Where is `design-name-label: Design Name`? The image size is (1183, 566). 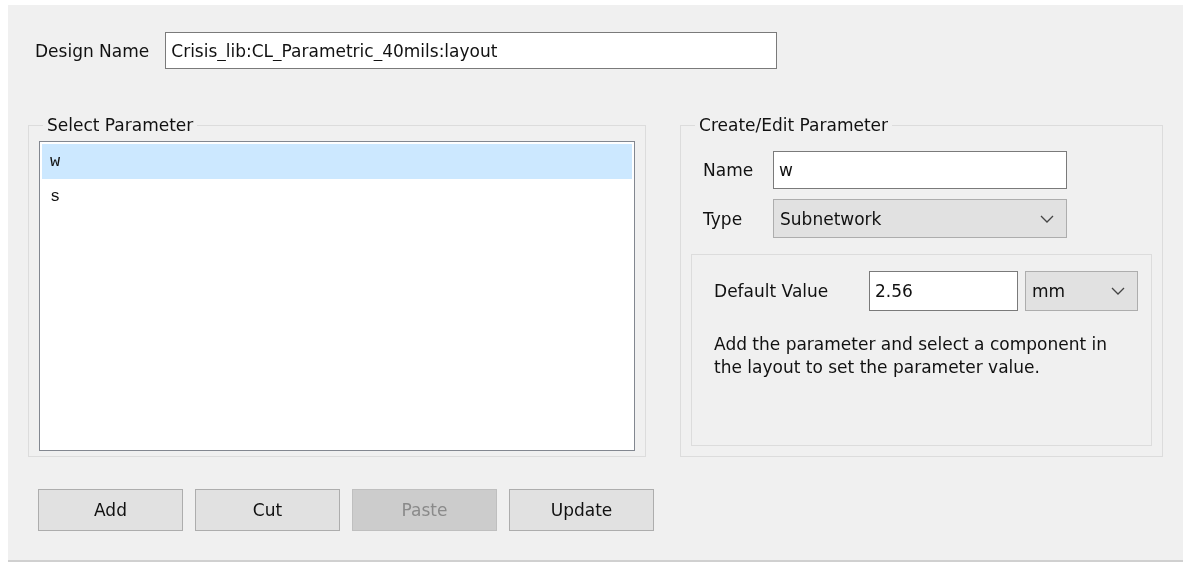
design-name-label: Design Name is located at coordinates (92, 50).